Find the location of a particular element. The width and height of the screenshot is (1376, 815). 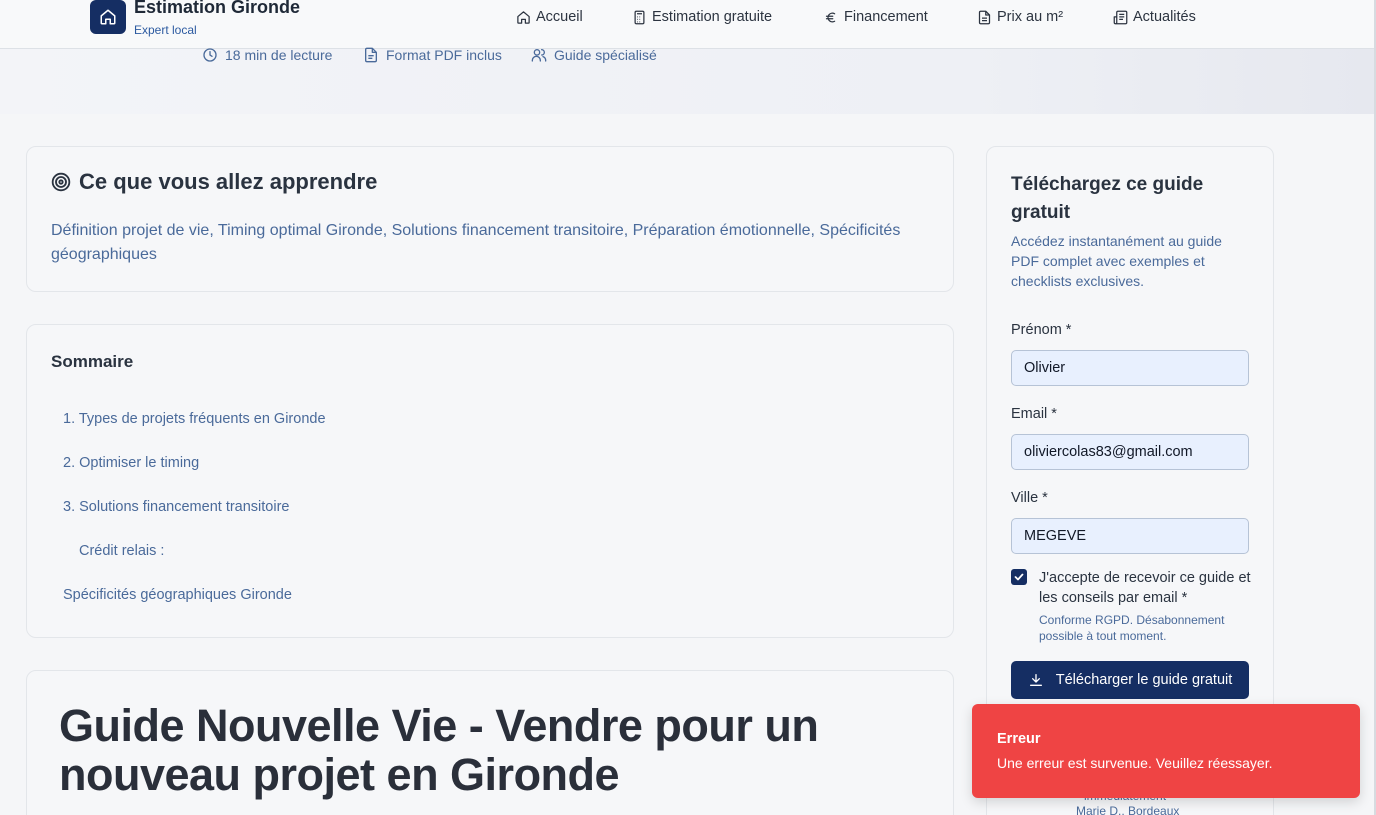

home-logo-icon is located at coordinates (108, 17).